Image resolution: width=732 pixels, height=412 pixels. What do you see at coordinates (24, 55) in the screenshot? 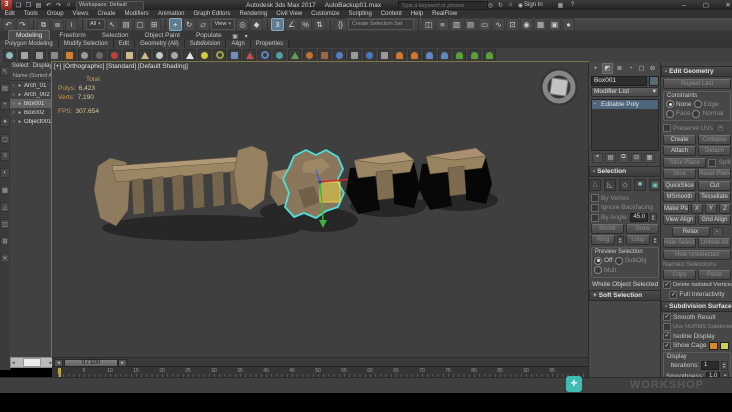
I see `swift-loop-icon` at bounding box center [24, 55].